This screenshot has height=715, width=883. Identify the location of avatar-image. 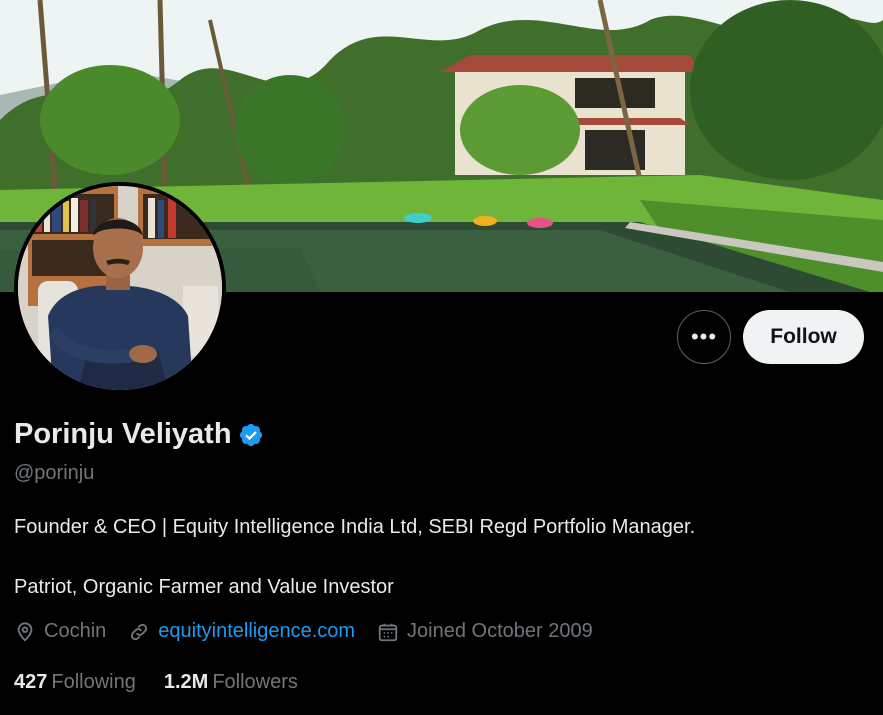
(120, 288).